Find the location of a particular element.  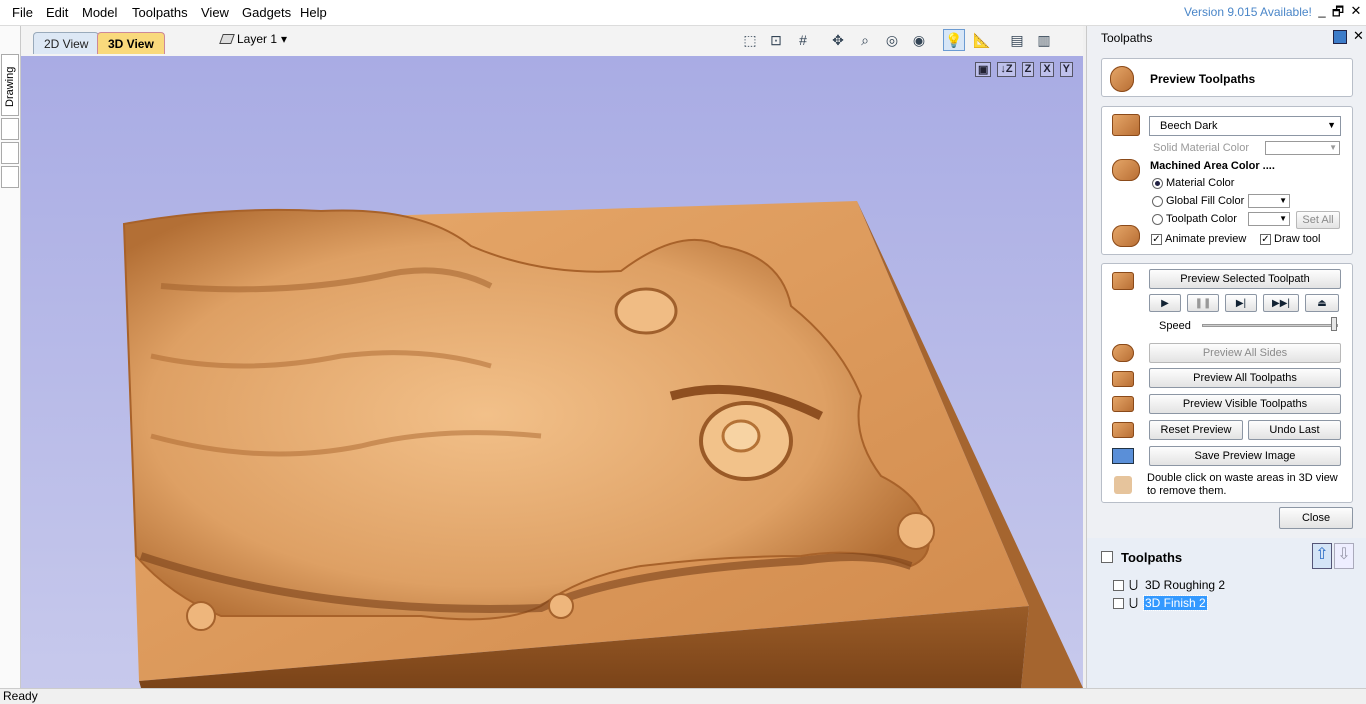

close-button: Close is located at coordinates (1316, 518).